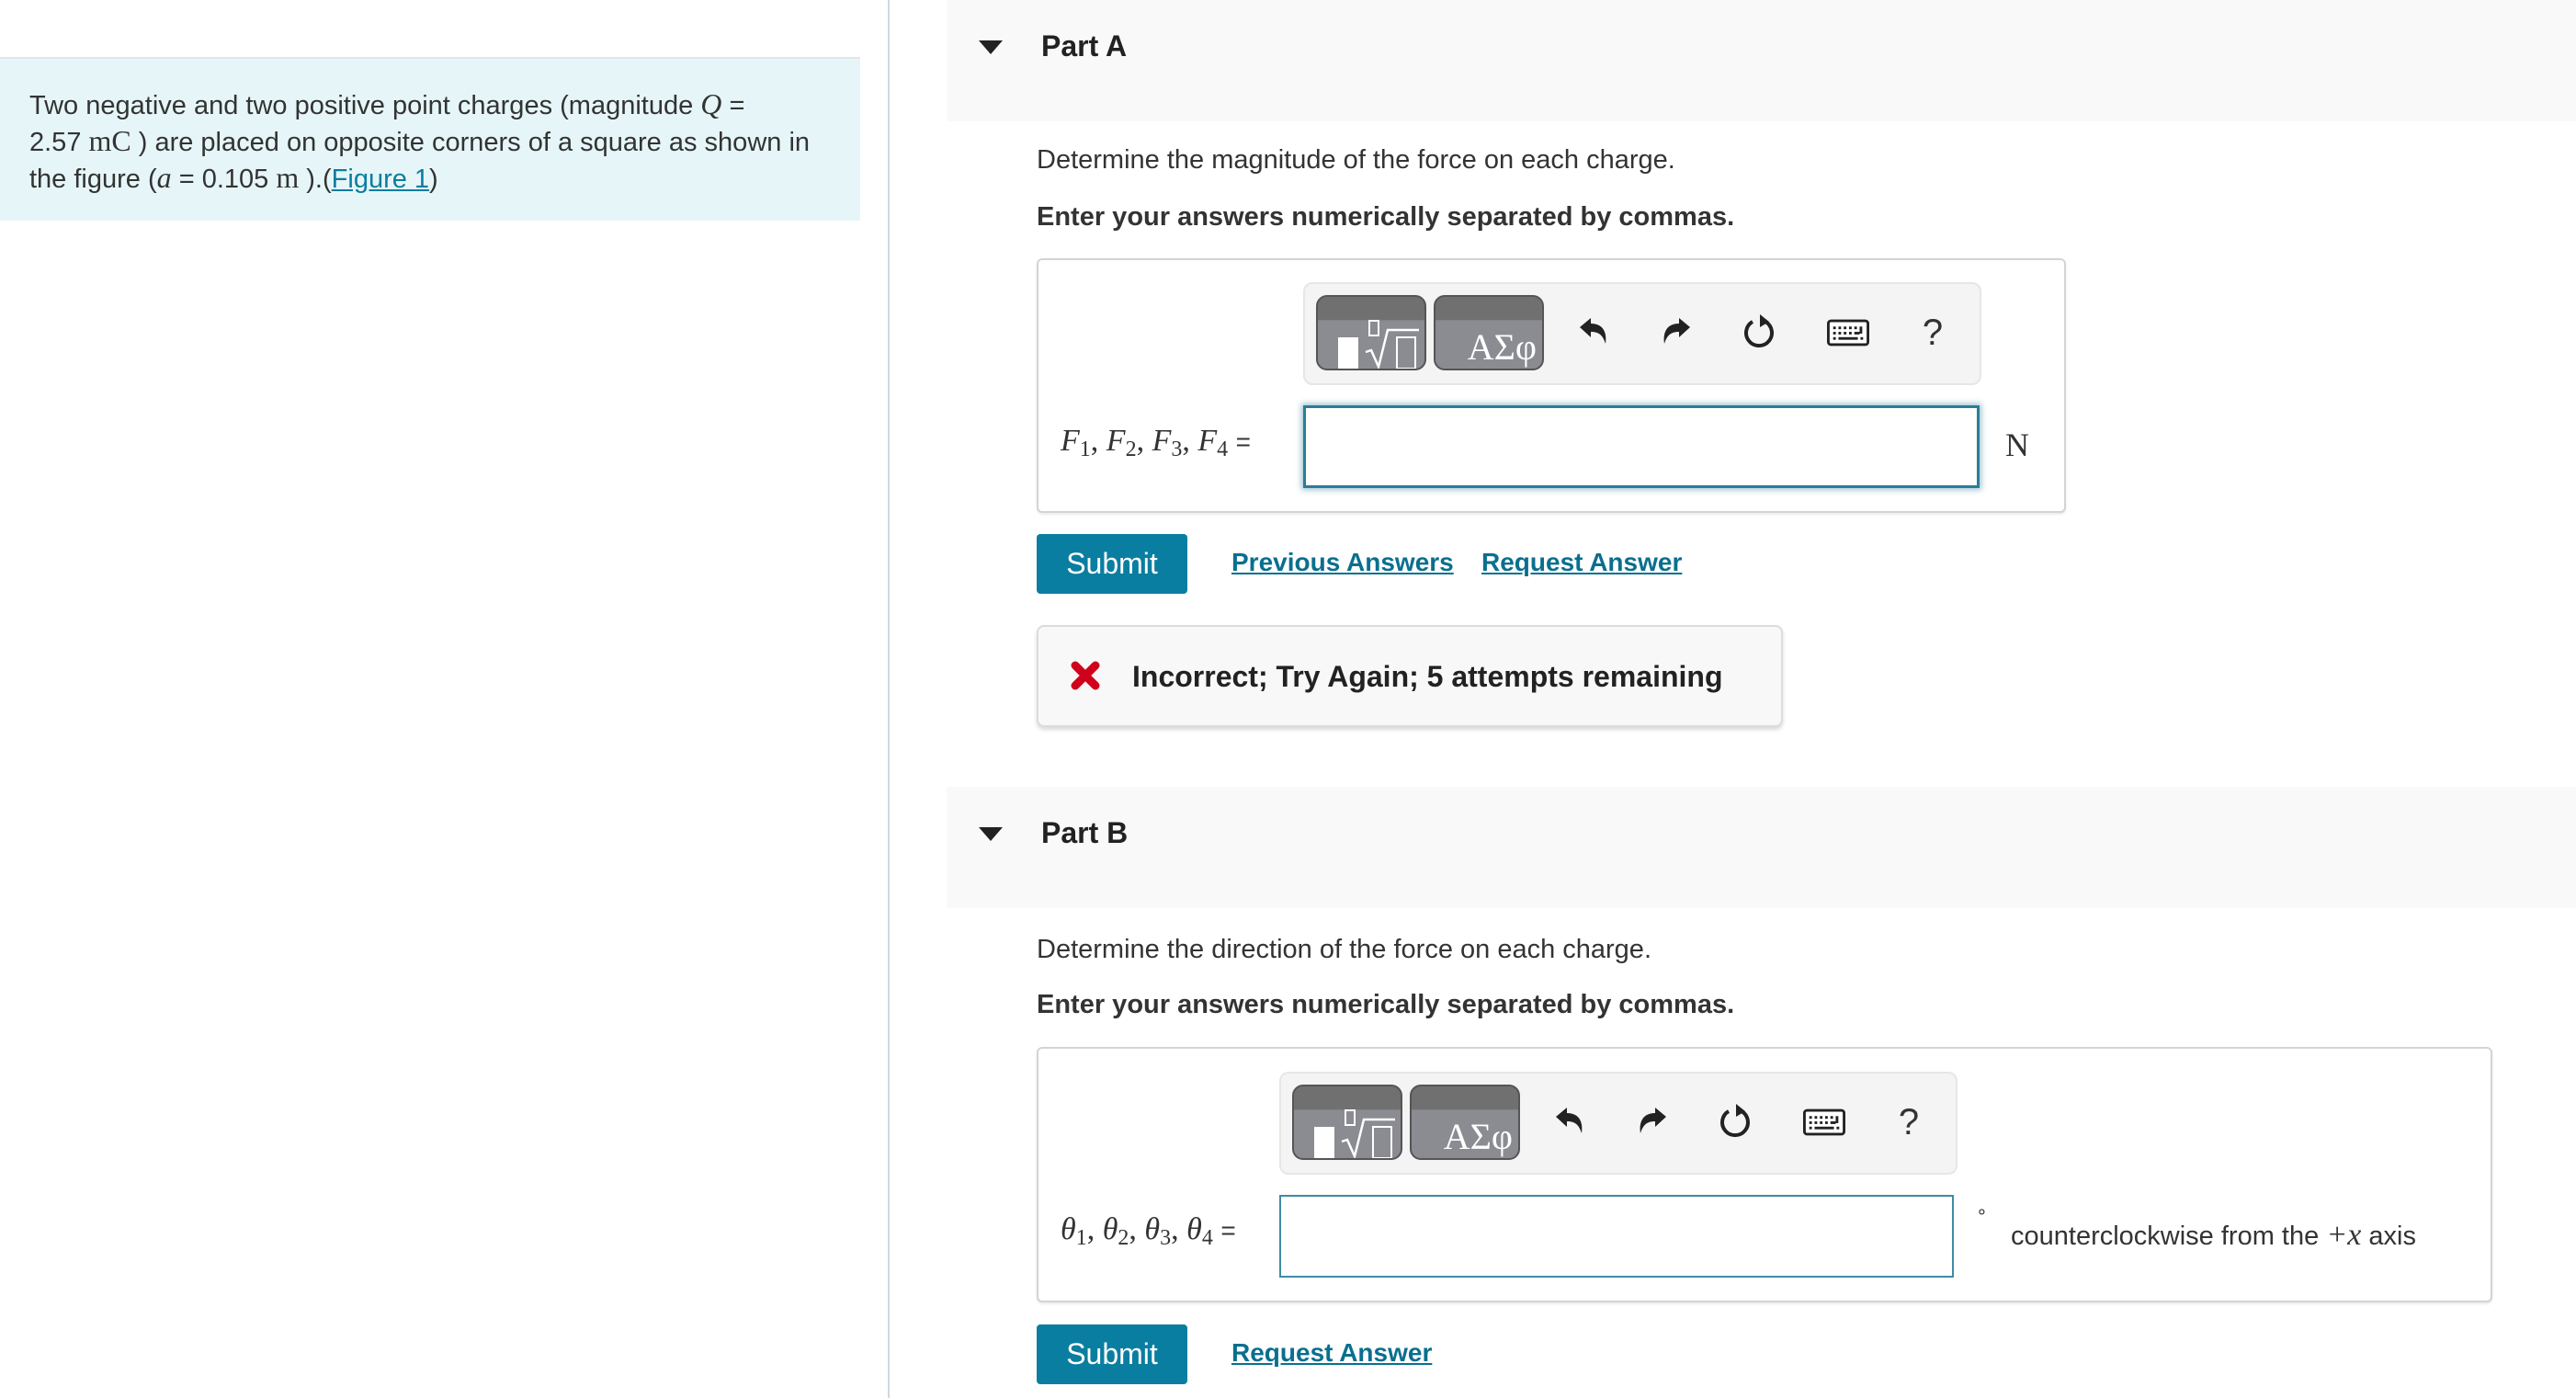  What do you see at coordinates (1085, 832) in the screenshot?
I see `part-b-title: Part B` at bounding box center [1085, 832].